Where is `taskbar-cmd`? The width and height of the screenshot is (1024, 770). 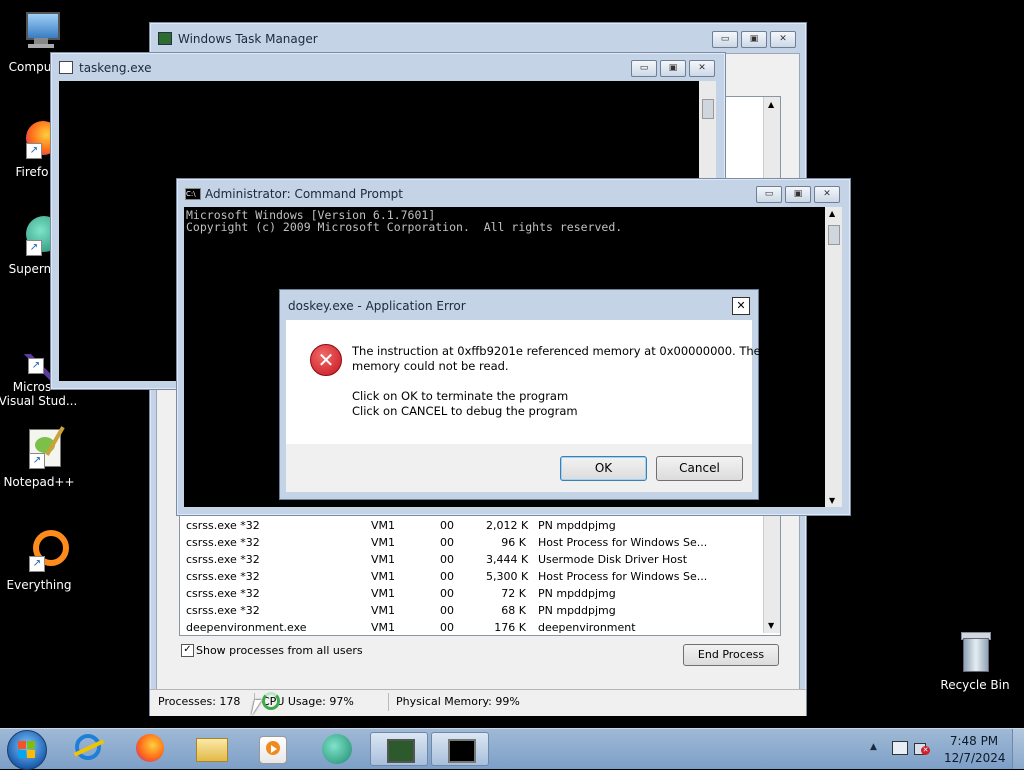 taskbar-cmd is located at coordinates (460, 749).